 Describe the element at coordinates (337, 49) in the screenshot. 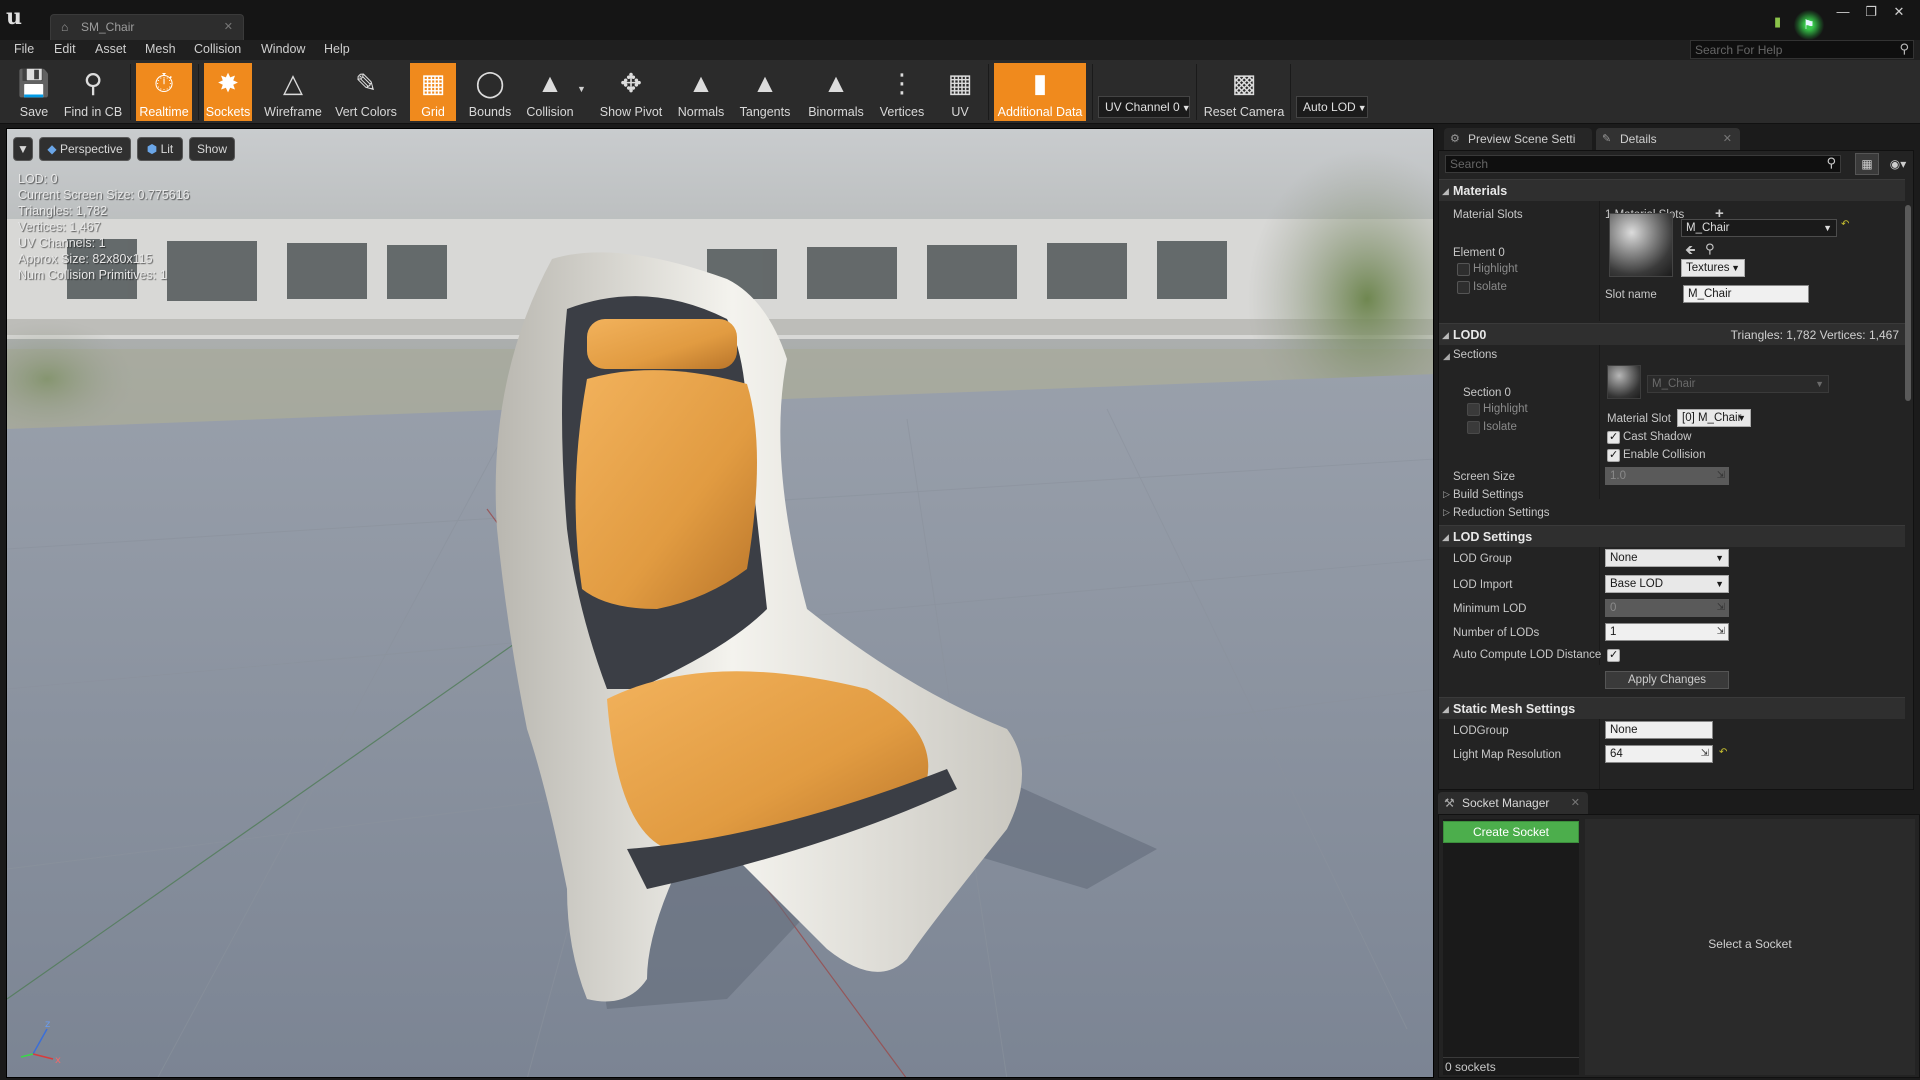

I see `menu-help: Help` at that location.